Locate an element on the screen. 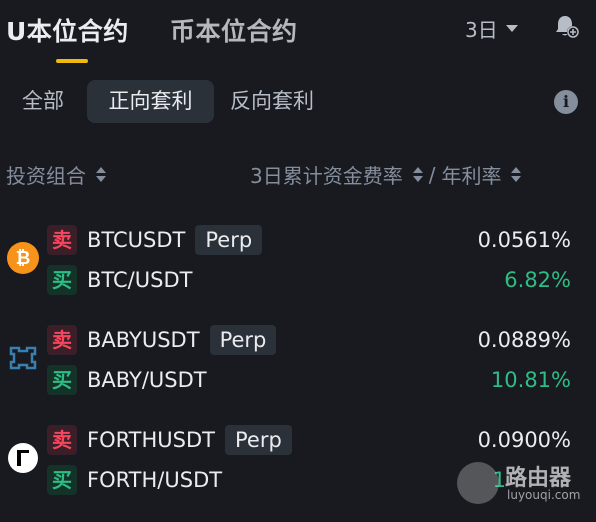  filter-positive-arbitrage: 正向套利 is located at coordinates (150, 101).